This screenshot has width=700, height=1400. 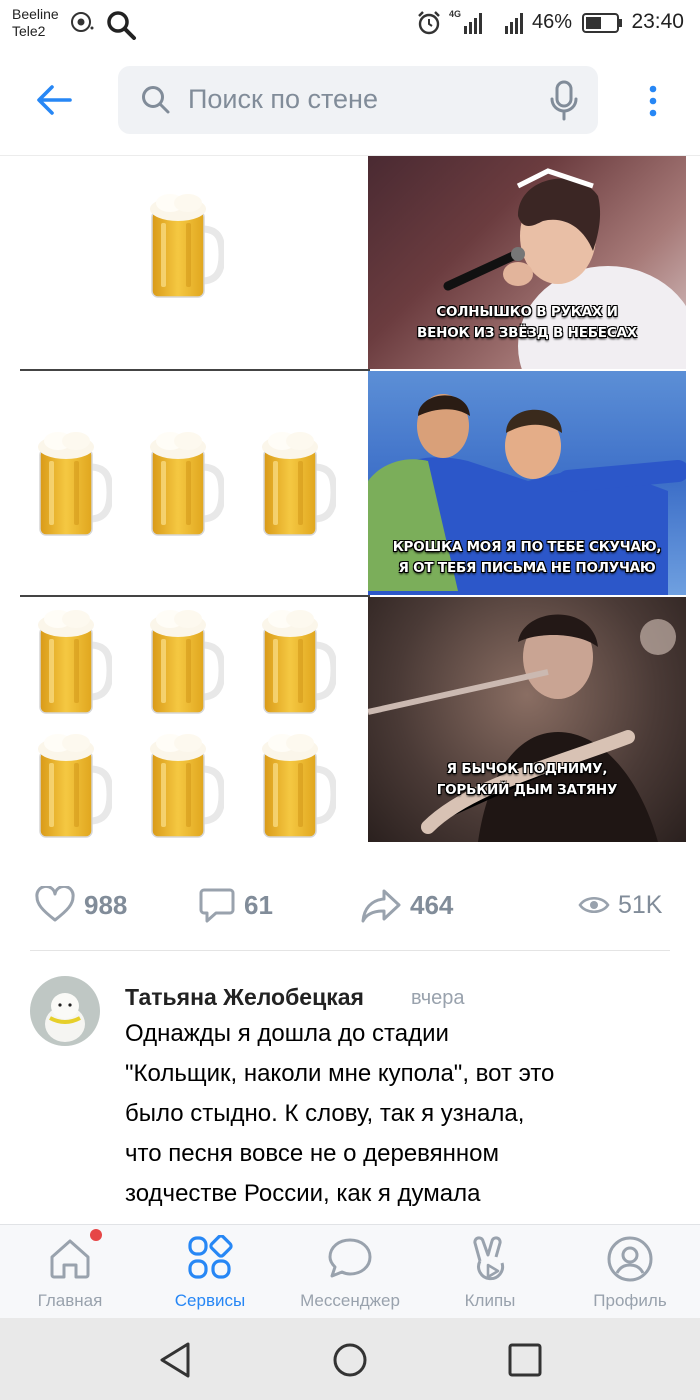 I want to click on tab-clips: Клипы, so click(x=490, y=1272).